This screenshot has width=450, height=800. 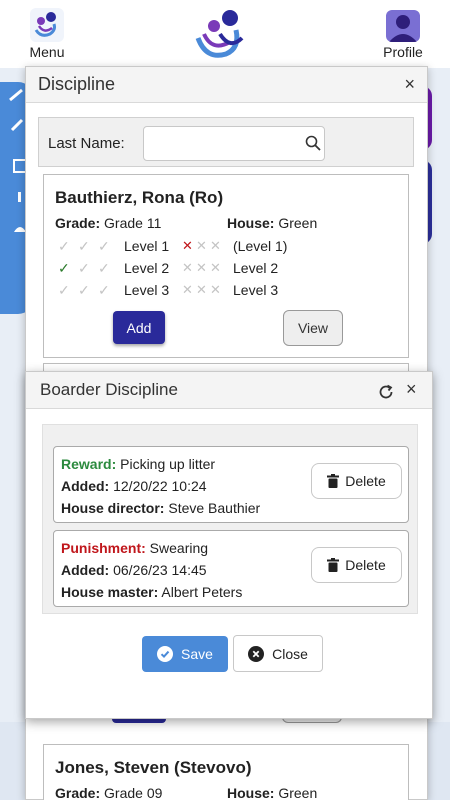 I want to click on profile-label: Profile, so click(x=403, y=52).